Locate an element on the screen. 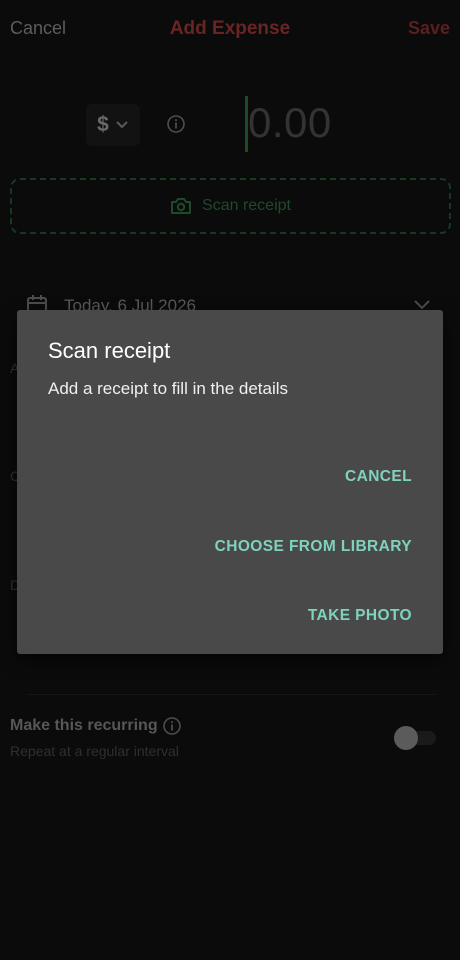 The width and height of the screenshot is (460, 960). dialog-cancel-button: CANCEL is located at coordinates (378, 477).